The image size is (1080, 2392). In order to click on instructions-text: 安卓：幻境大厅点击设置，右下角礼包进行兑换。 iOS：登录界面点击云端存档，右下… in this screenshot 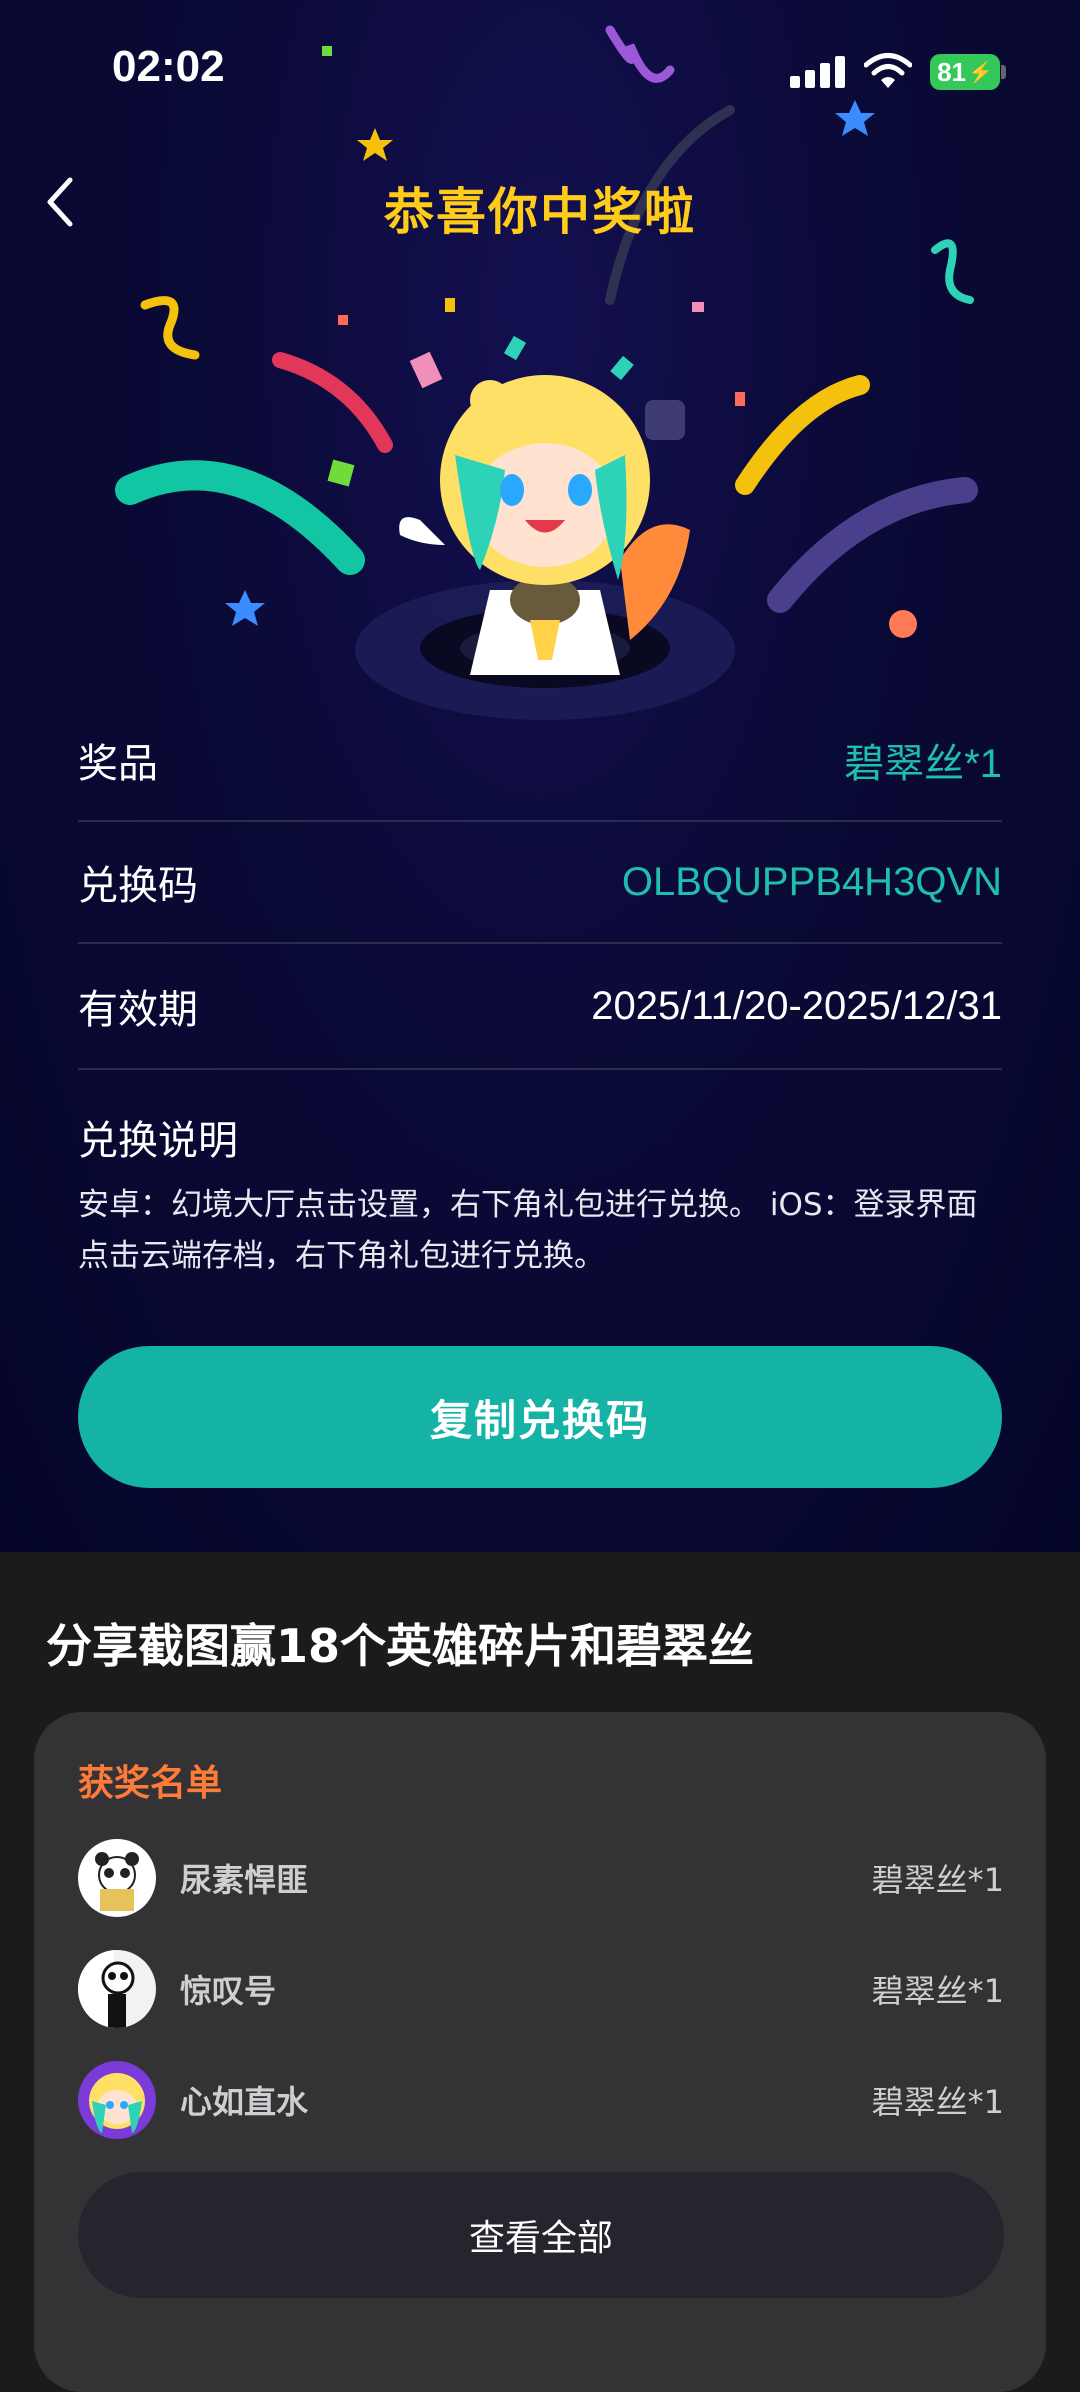, I will do `click(528, 1230)`.